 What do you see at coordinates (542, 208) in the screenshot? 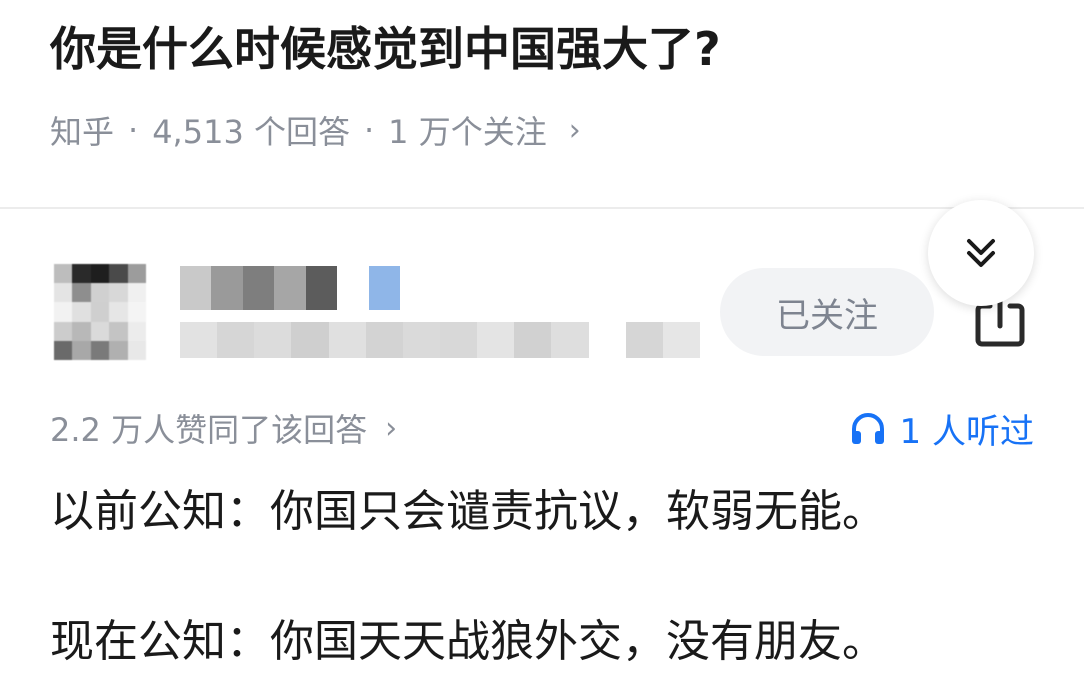
I see `divider` at bounding box center [542, 208].